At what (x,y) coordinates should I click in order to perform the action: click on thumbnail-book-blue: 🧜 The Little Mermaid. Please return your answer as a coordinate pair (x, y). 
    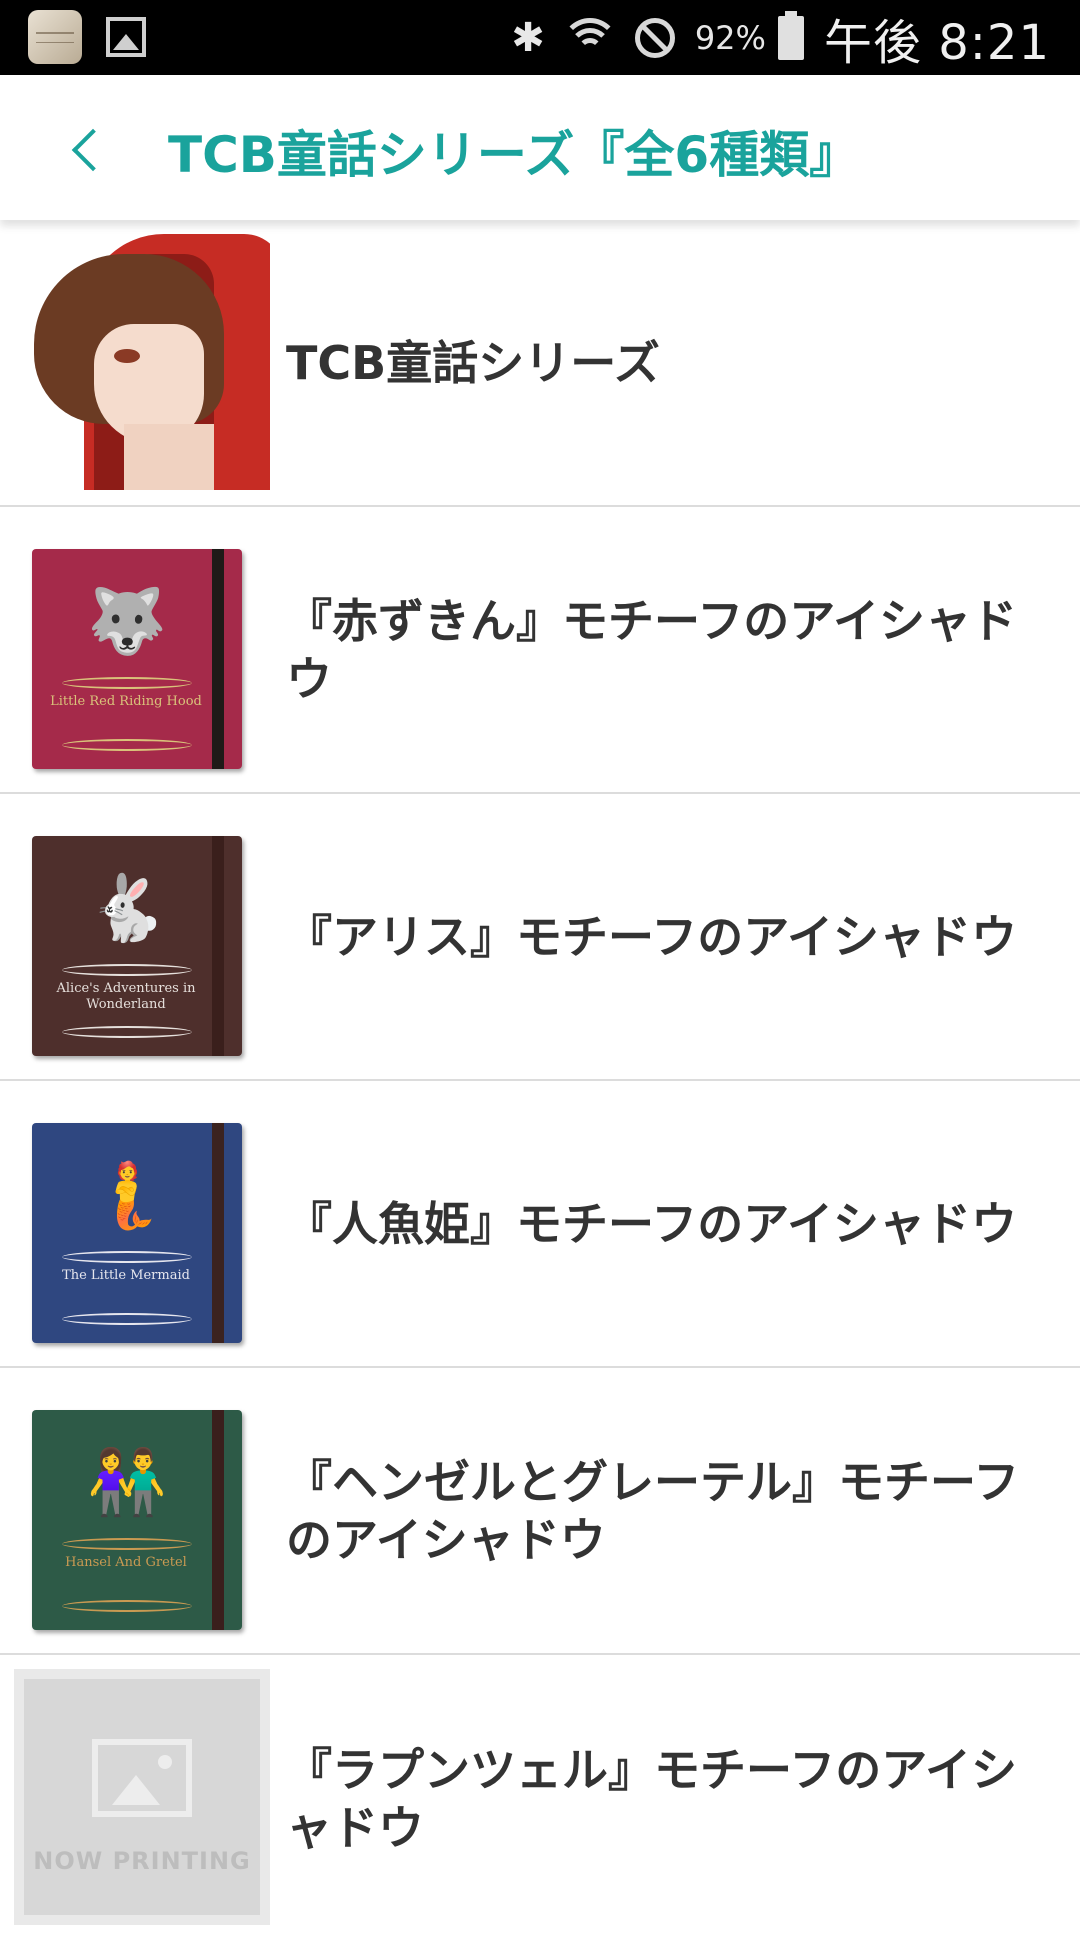
    Looking at the image, I should click on (142, 1223).